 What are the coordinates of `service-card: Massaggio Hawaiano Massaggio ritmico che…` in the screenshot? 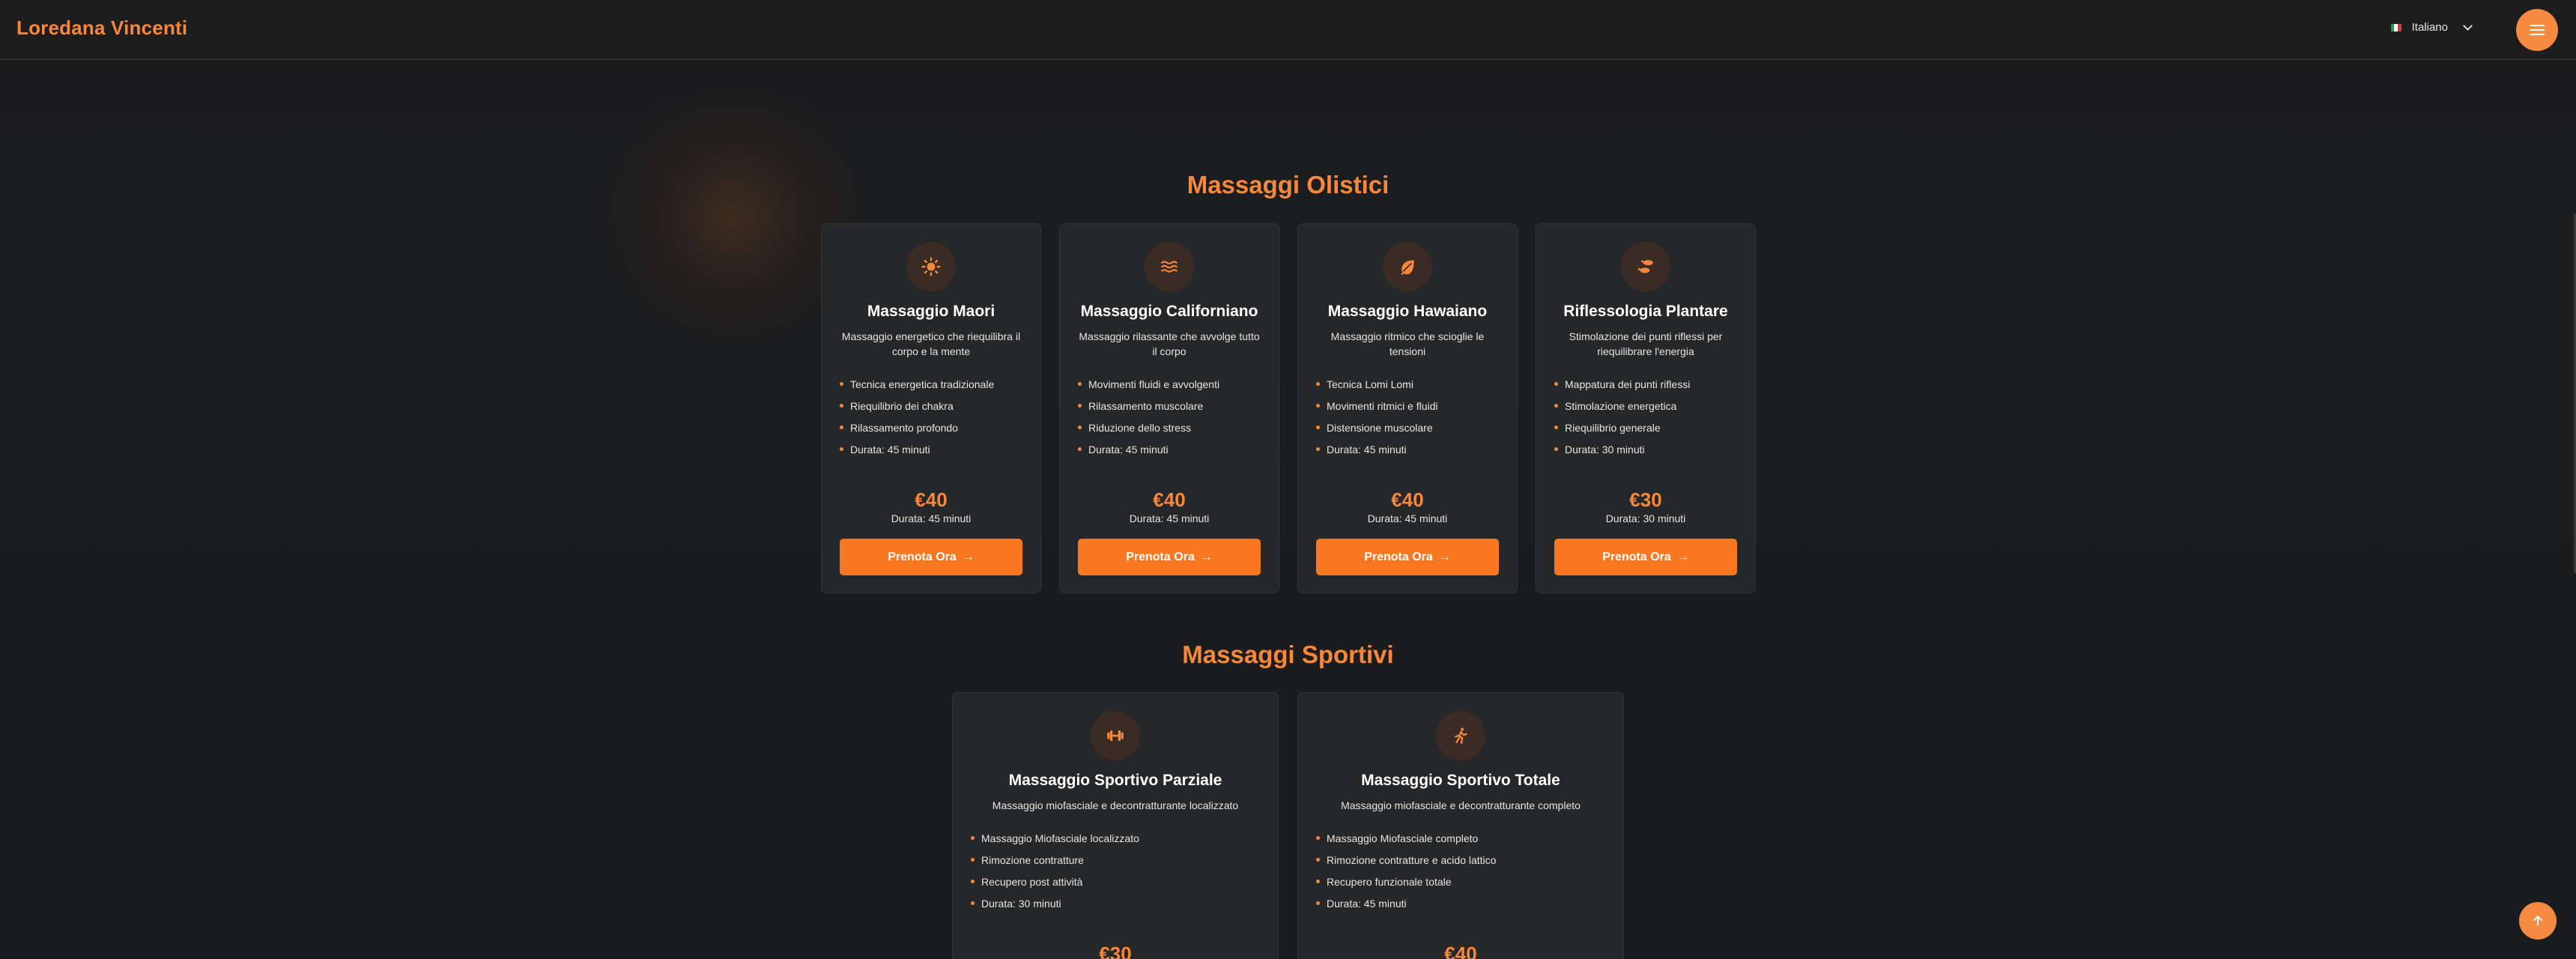 It's located at (1407, 408).